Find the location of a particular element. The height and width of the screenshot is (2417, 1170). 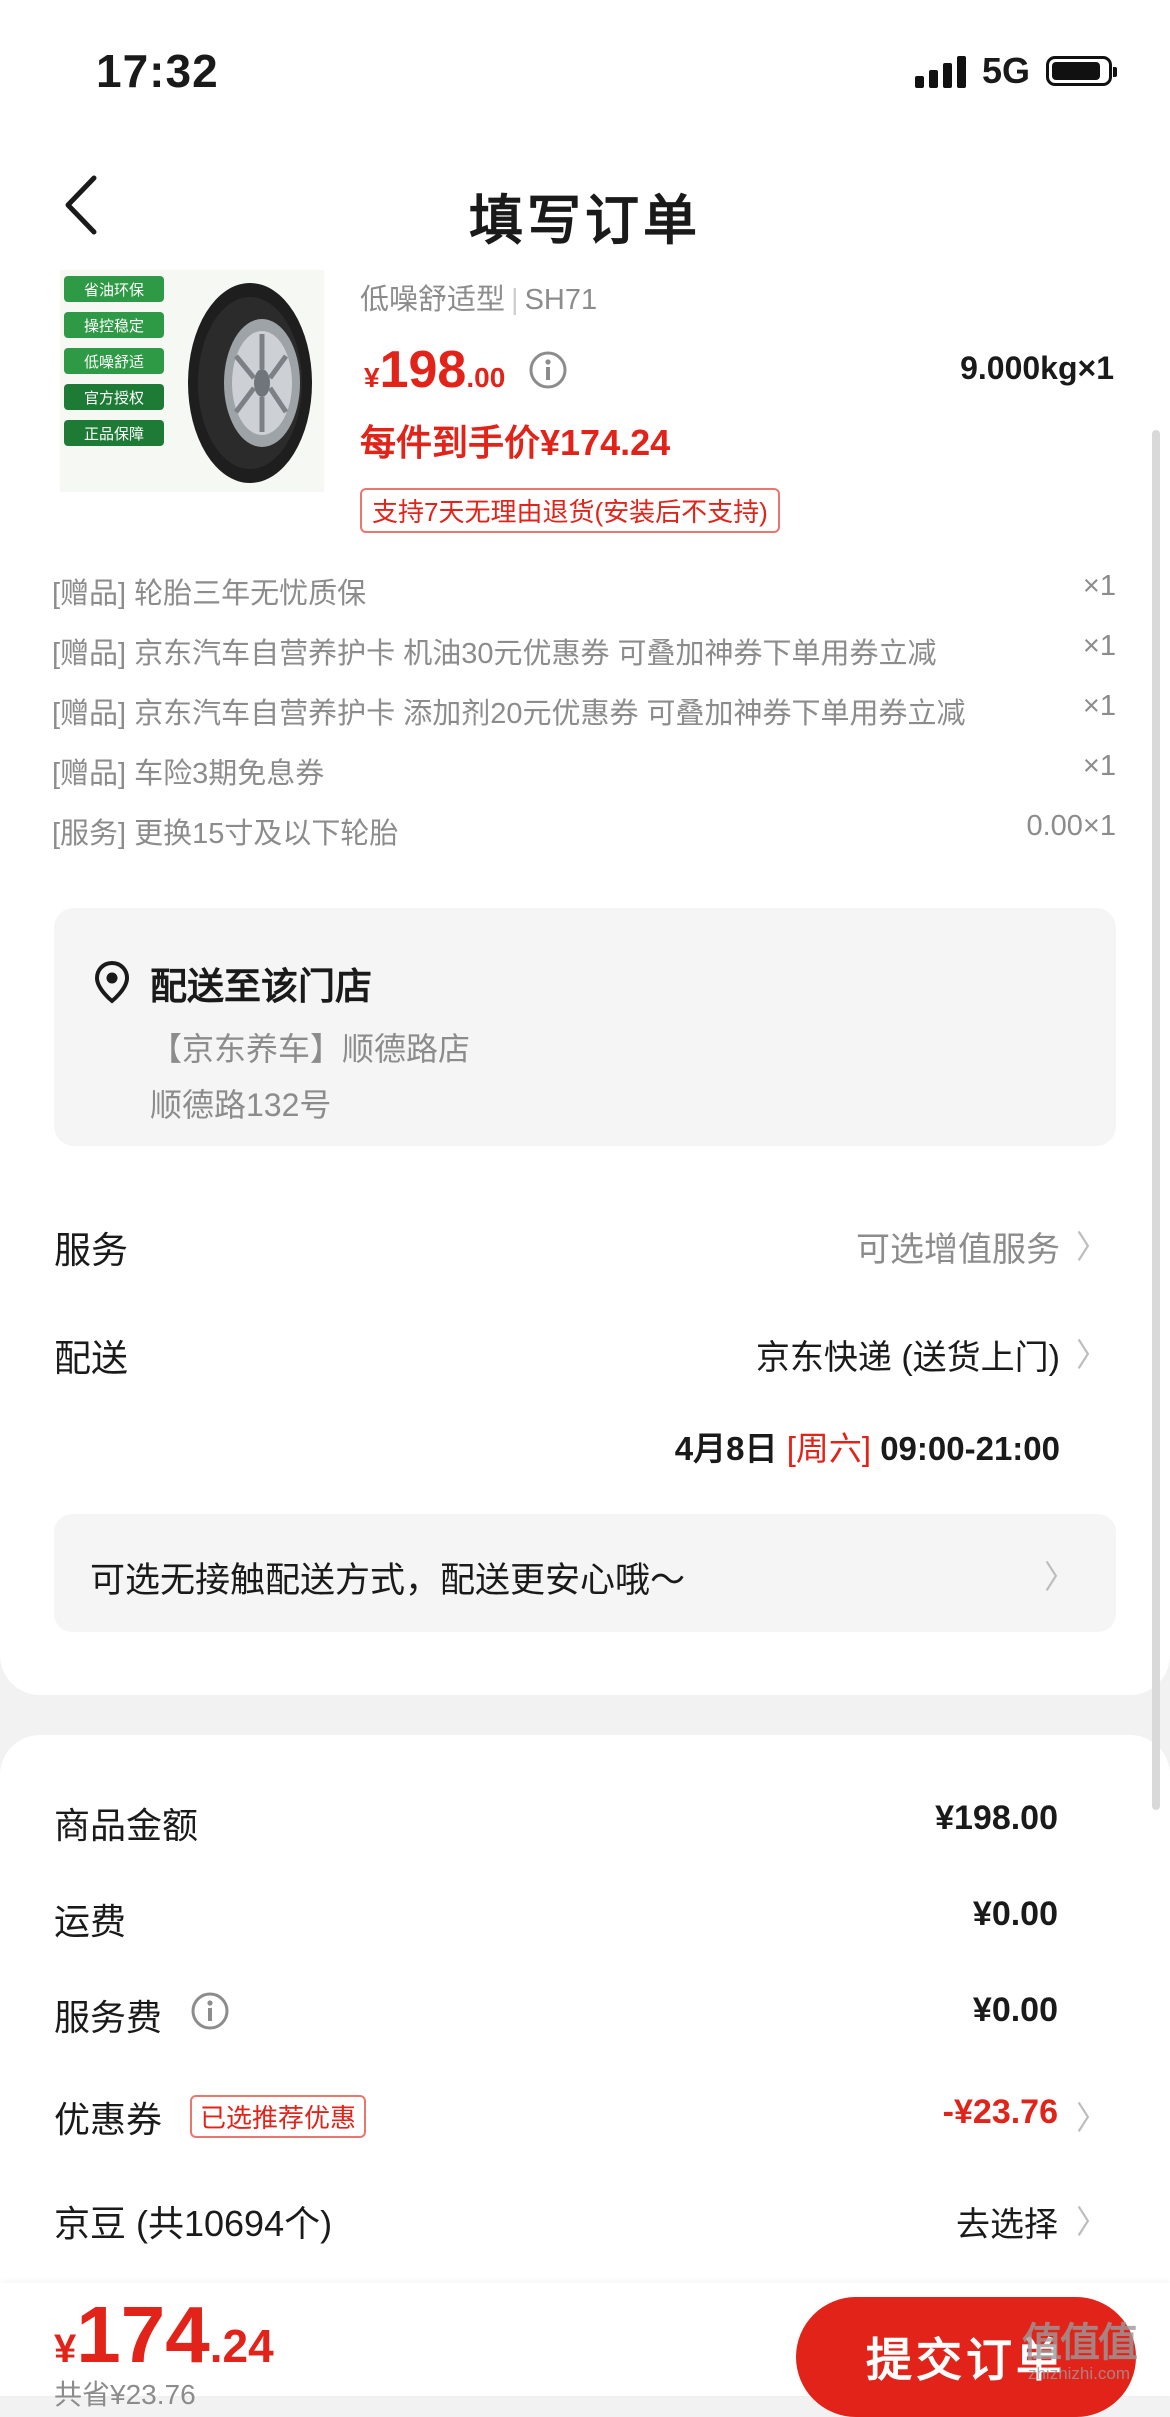

coupon-label: 优惠券 is located at coordinates (108, 2119).